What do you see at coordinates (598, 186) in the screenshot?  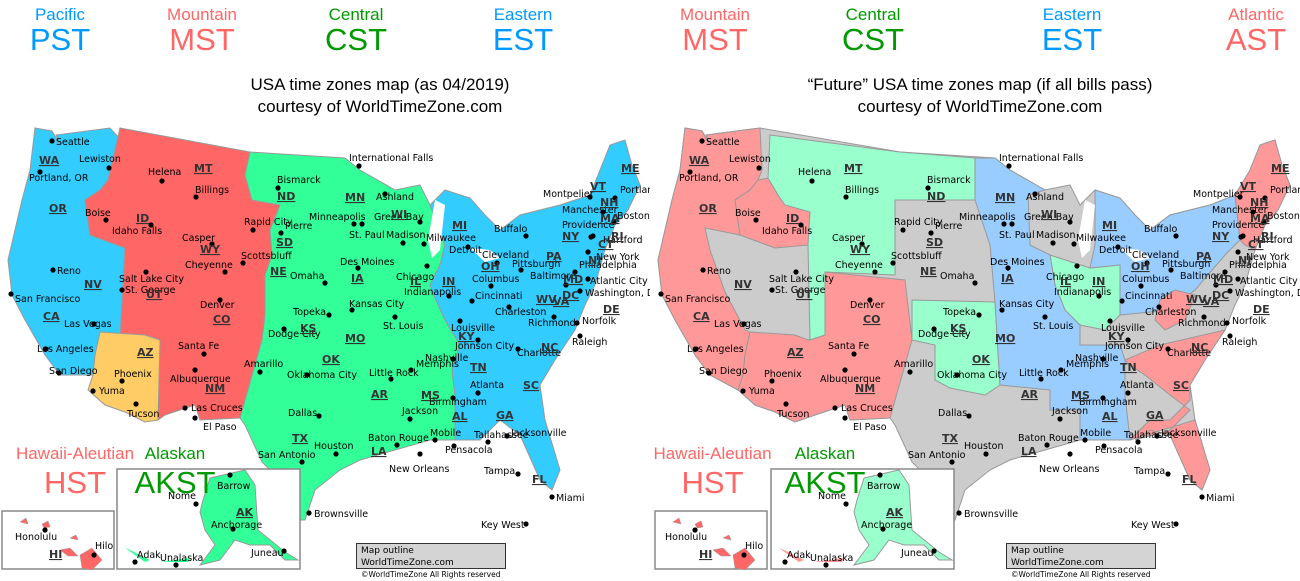 I see `state-abbr-label: VT` at bounding box center [598, 186].